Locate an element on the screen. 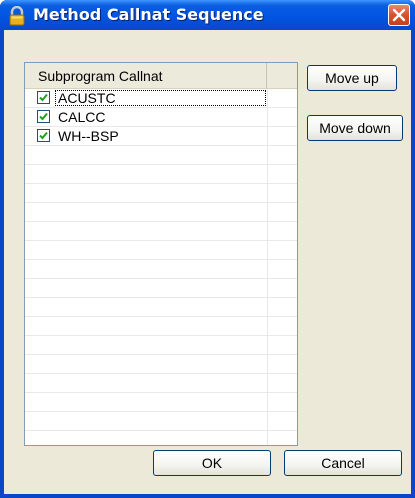 This screenshot has width=415, height=498. close-x-icon is located at coordinates (399, 15).